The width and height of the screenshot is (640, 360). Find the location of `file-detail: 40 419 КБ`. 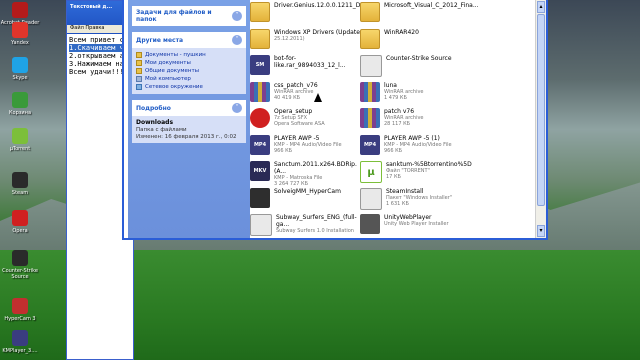

file-detail: 40 419 КБ is located at coordinates (287, 97).